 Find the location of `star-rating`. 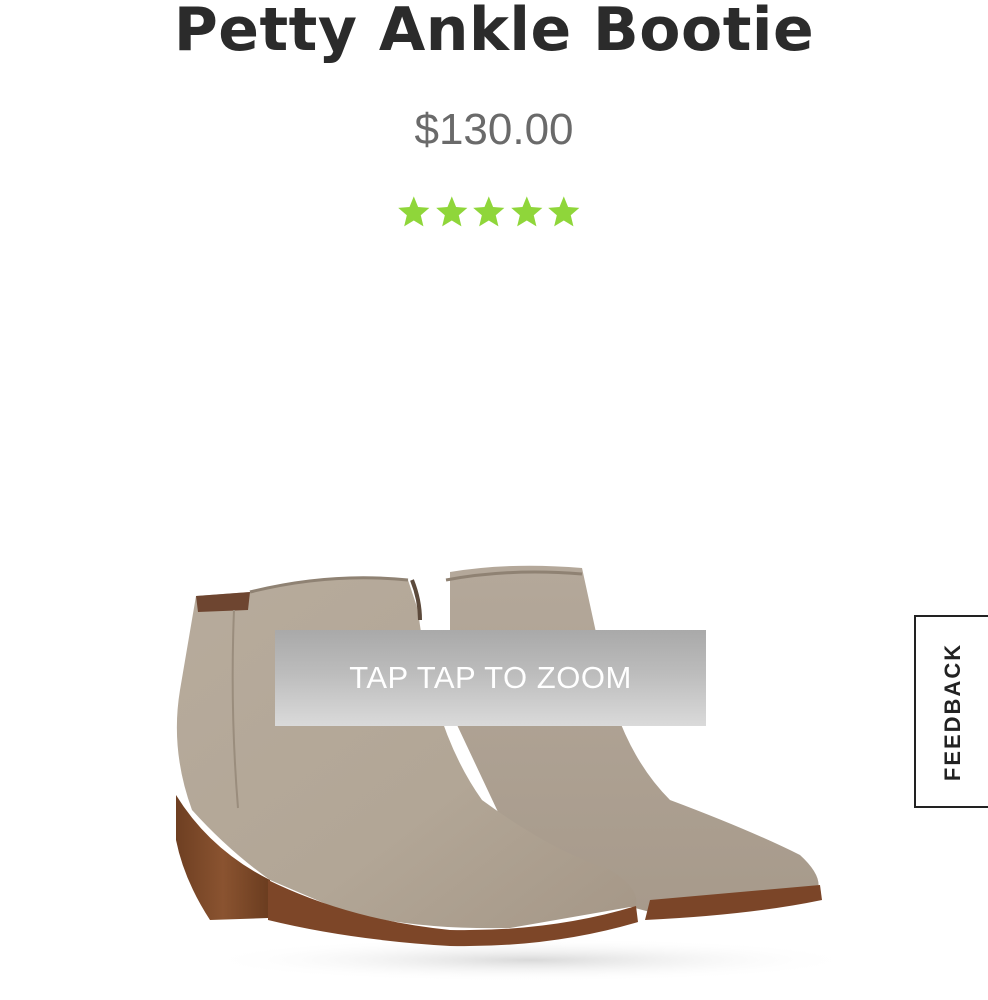

star-rating is located at coordinates (489, 215).